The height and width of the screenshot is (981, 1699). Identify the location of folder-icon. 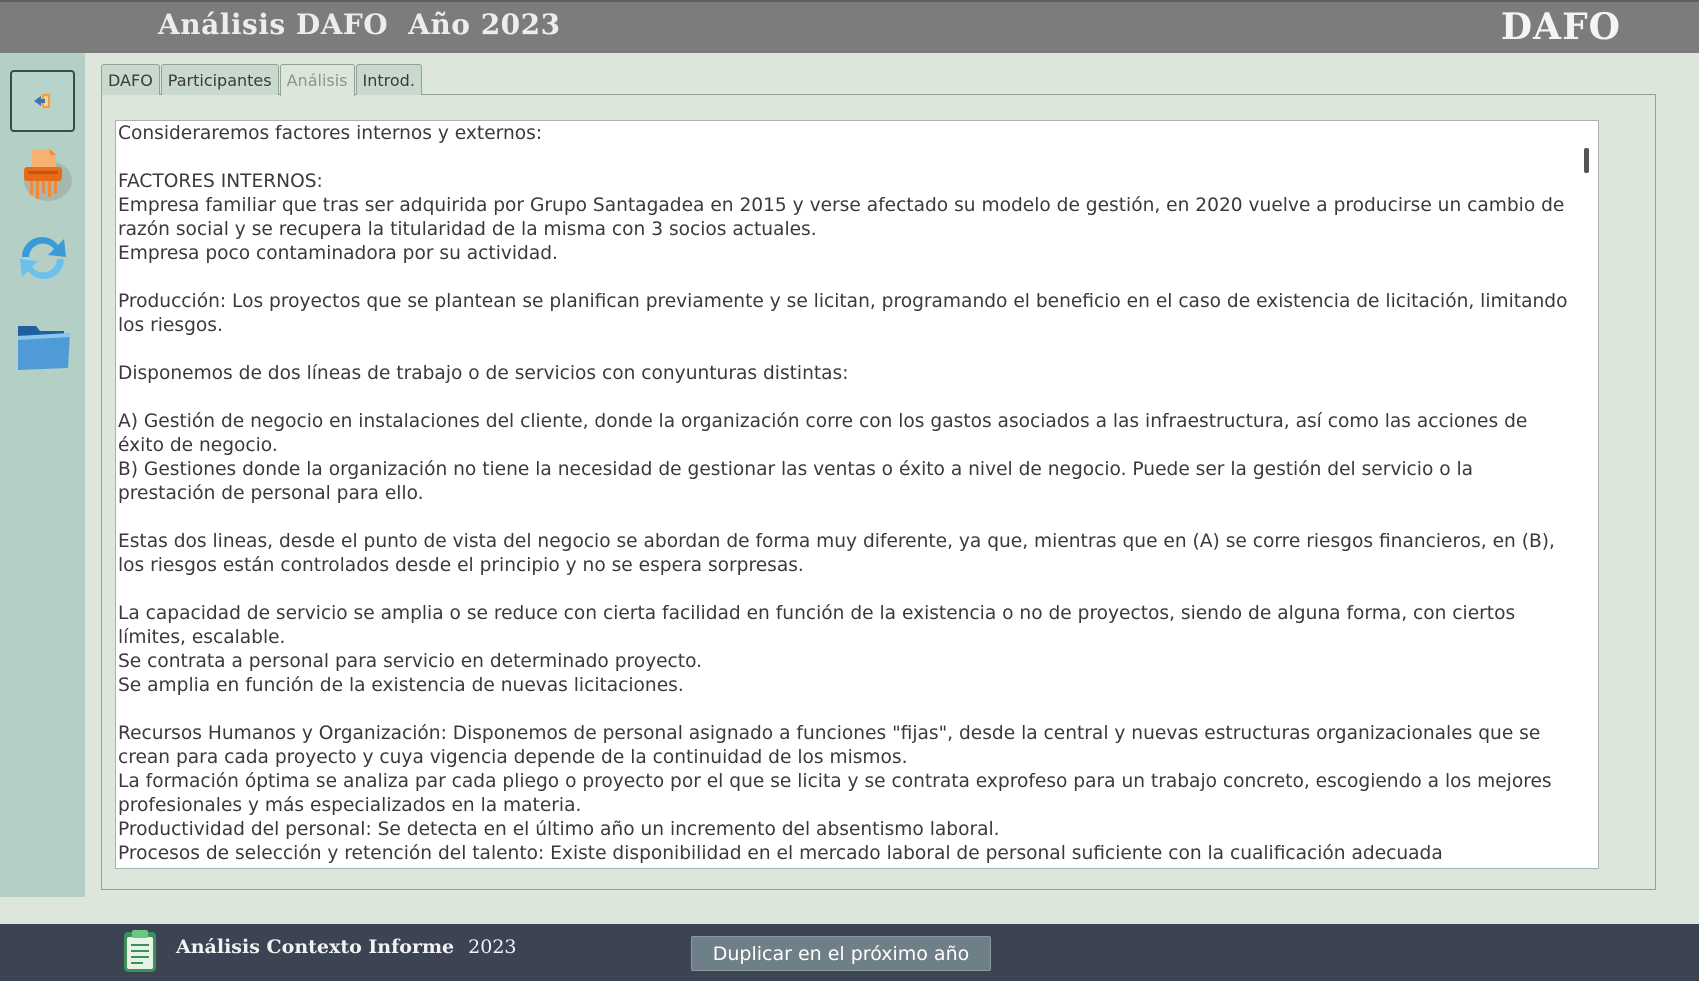
(43, 348).